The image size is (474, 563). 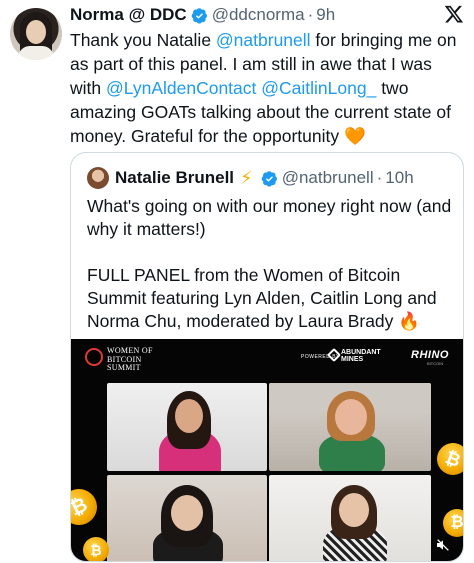 I want to click on logo-line: SUMMIT, so click(x=124, y=367).